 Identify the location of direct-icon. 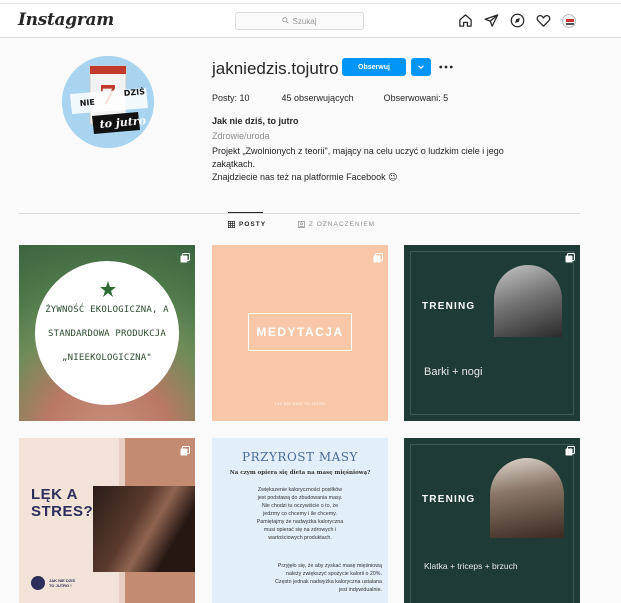
(491, 20).